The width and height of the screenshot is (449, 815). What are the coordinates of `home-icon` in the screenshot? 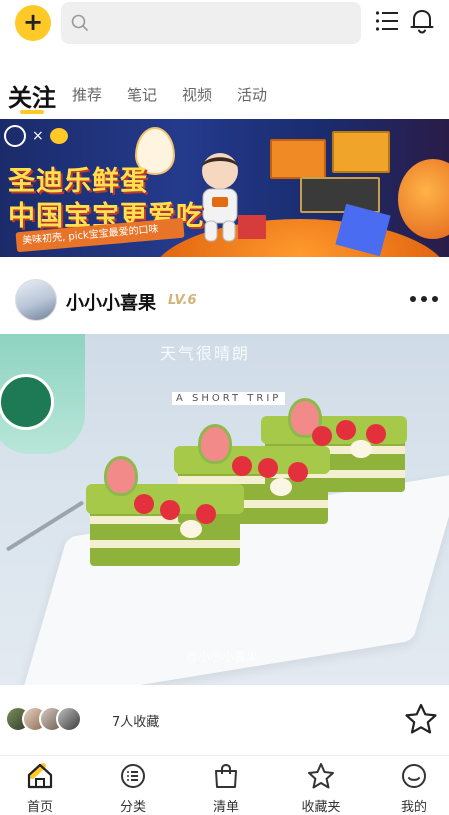 It's located at (40, 776).